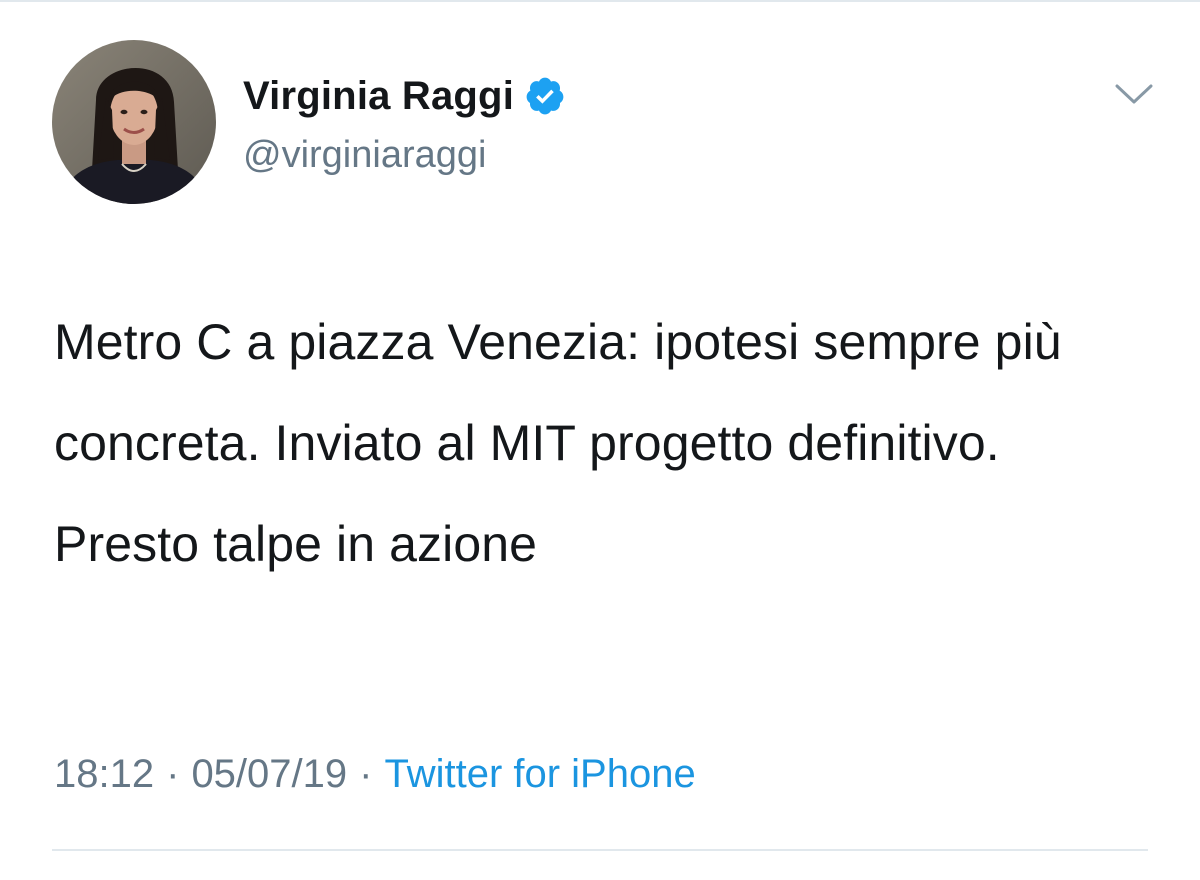 The image size is (1200, 880). Describe the element at coordinates (378, 96) in the screenshot. I see `display-name: Virginia Raggi` at that location.